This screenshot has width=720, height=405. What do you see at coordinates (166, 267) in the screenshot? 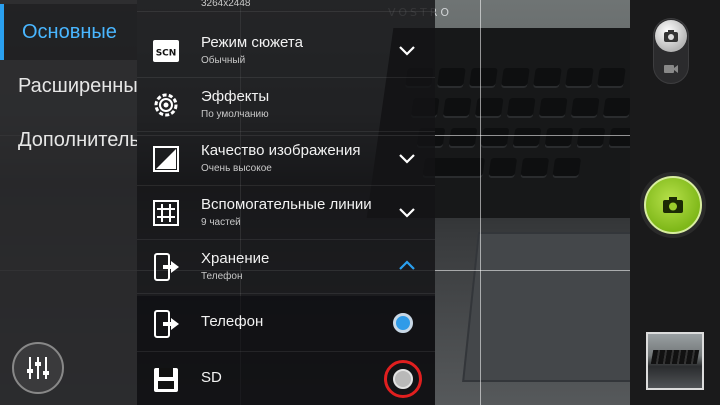
I see `storage-phone-icon` at bounding box center [166, 267].